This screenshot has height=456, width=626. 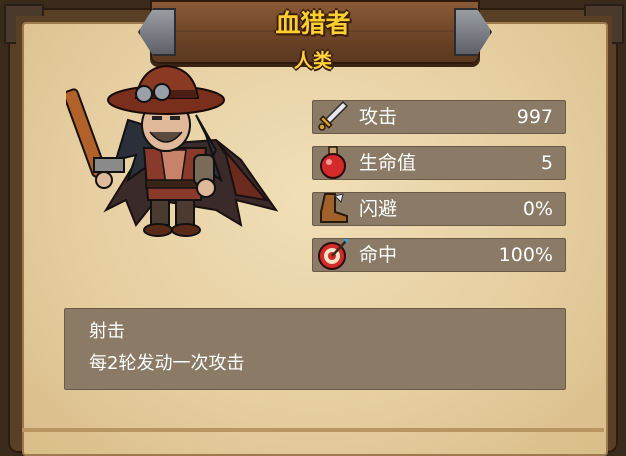 What do you see at coordinates (107, 331) in the screenshot?
I see `skill-name: 射击` at bounding box center [107, 331].